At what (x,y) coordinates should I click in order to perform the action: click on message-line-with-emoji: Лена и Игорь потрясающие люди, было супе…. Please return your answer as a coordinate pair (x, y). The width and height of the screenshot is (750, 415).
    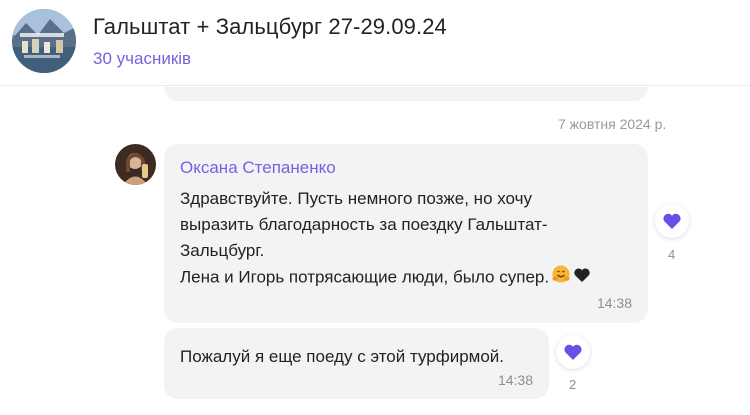
    Looking at the image, I should click on (385, 278).